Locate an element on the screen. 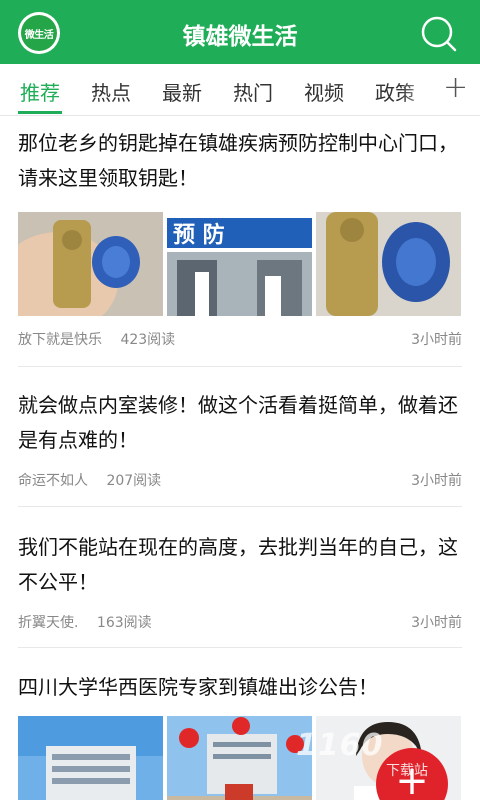  article-images: 预 防 is located at coordinates (239, 264).